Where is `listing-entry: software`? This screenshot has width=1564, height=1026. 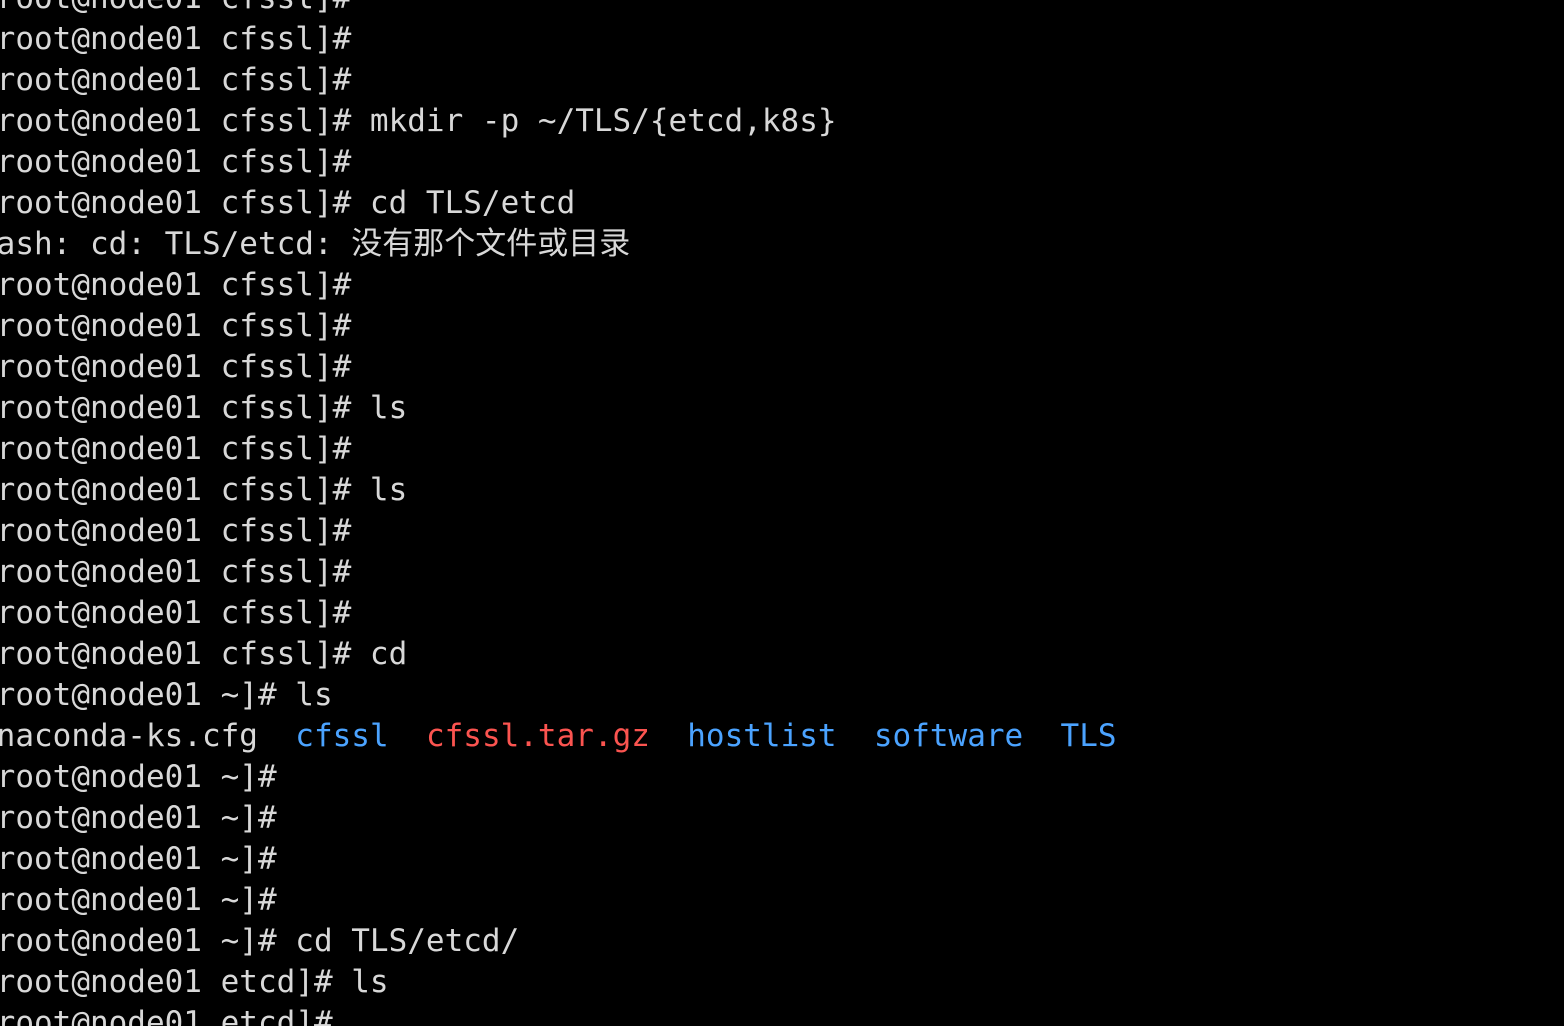 listing-entry: software is located at coordinates (948, 736).